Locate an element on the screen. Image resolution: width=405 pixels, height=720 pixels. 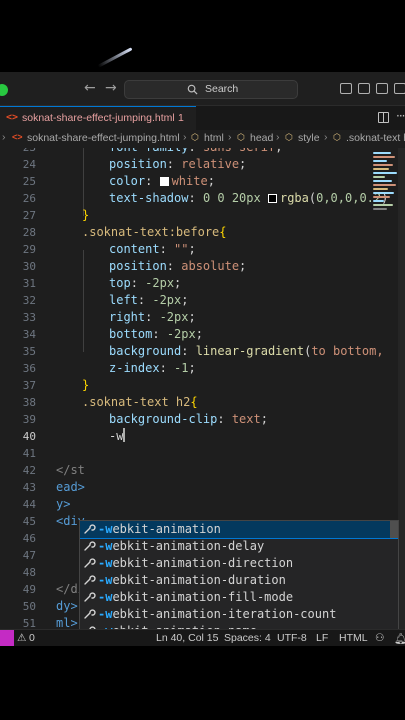
title-bar: ← → Search is located at coordinates (202, 89).